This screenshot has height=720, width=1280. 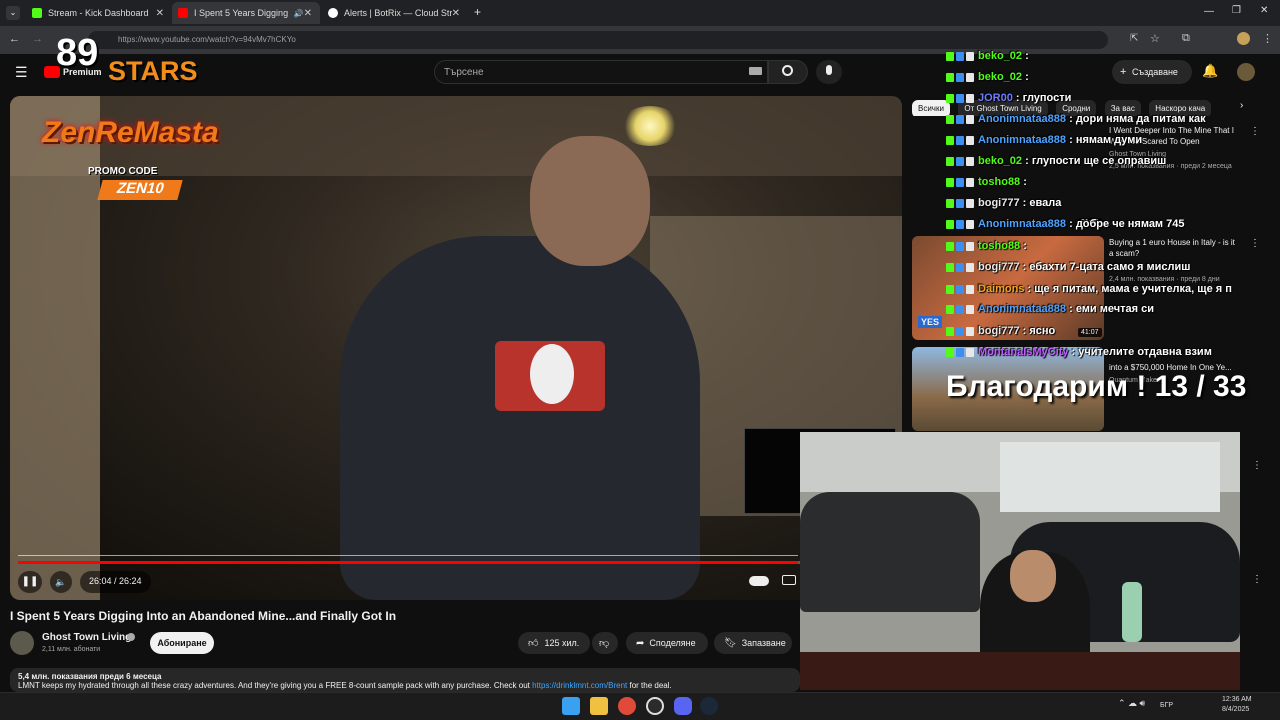 What do you see at coordinates (753, 643) in the screenshot?
I see `save-button: 🔖︎ Запазване` at bounding box center [753, 643].